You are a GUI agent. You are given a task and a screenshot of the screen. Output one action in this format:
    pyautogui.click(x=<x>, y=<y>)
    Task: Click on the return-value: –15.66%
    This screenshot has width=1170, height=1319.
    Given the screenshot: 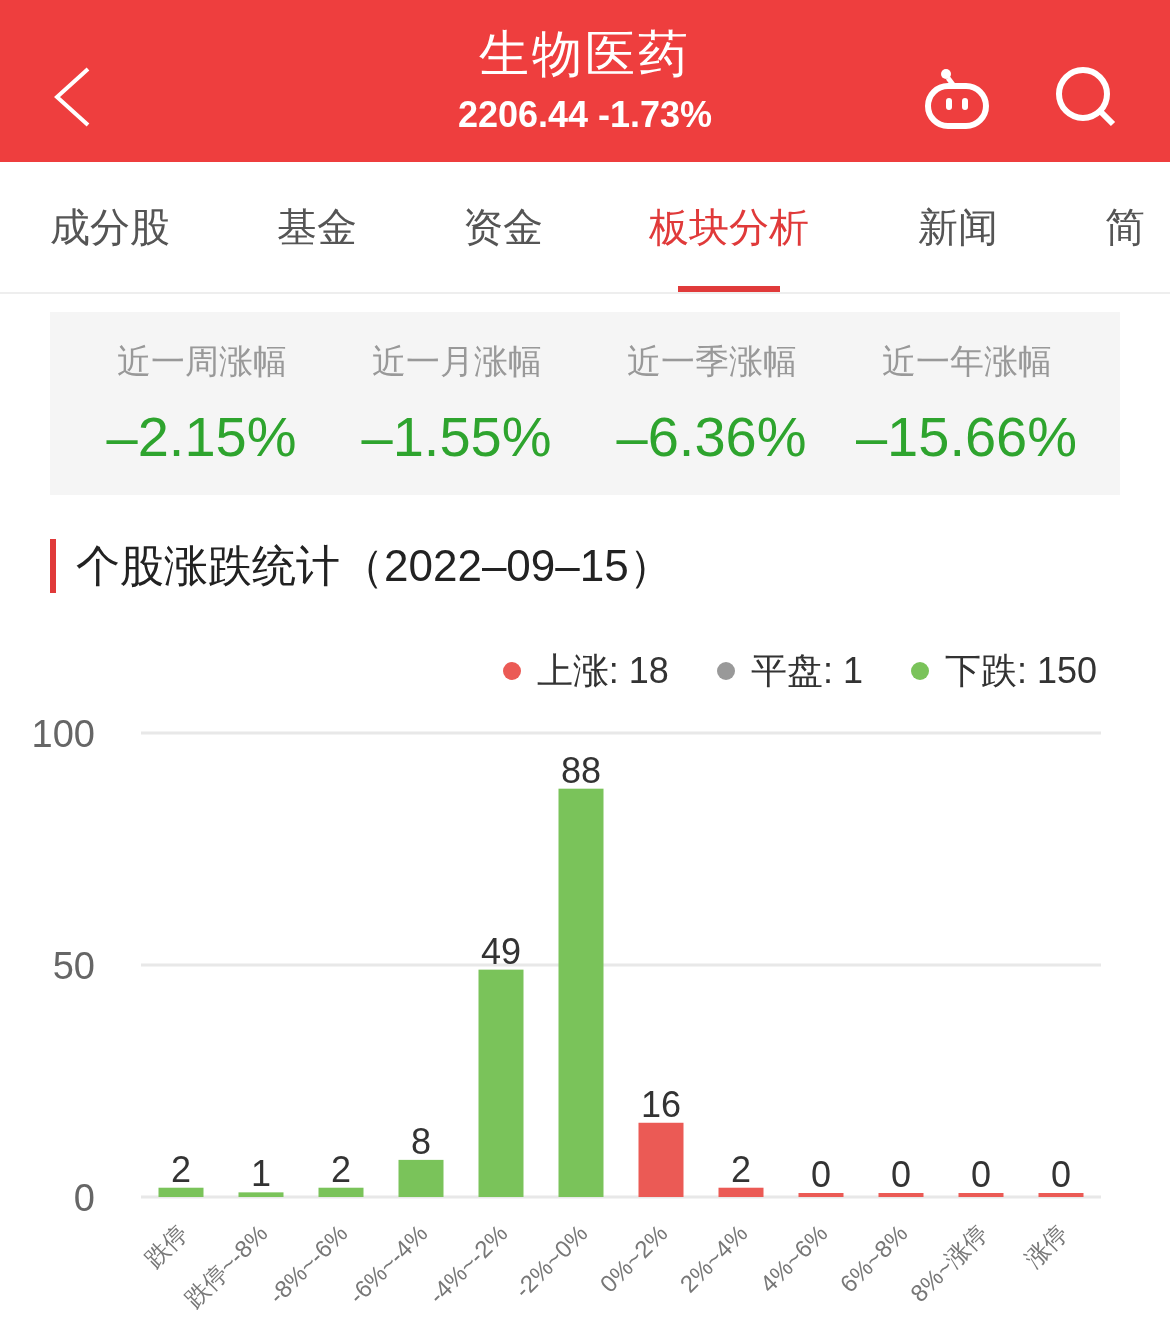 What is the action you would take?
    pyautogui.click(x=966, y=437)
    